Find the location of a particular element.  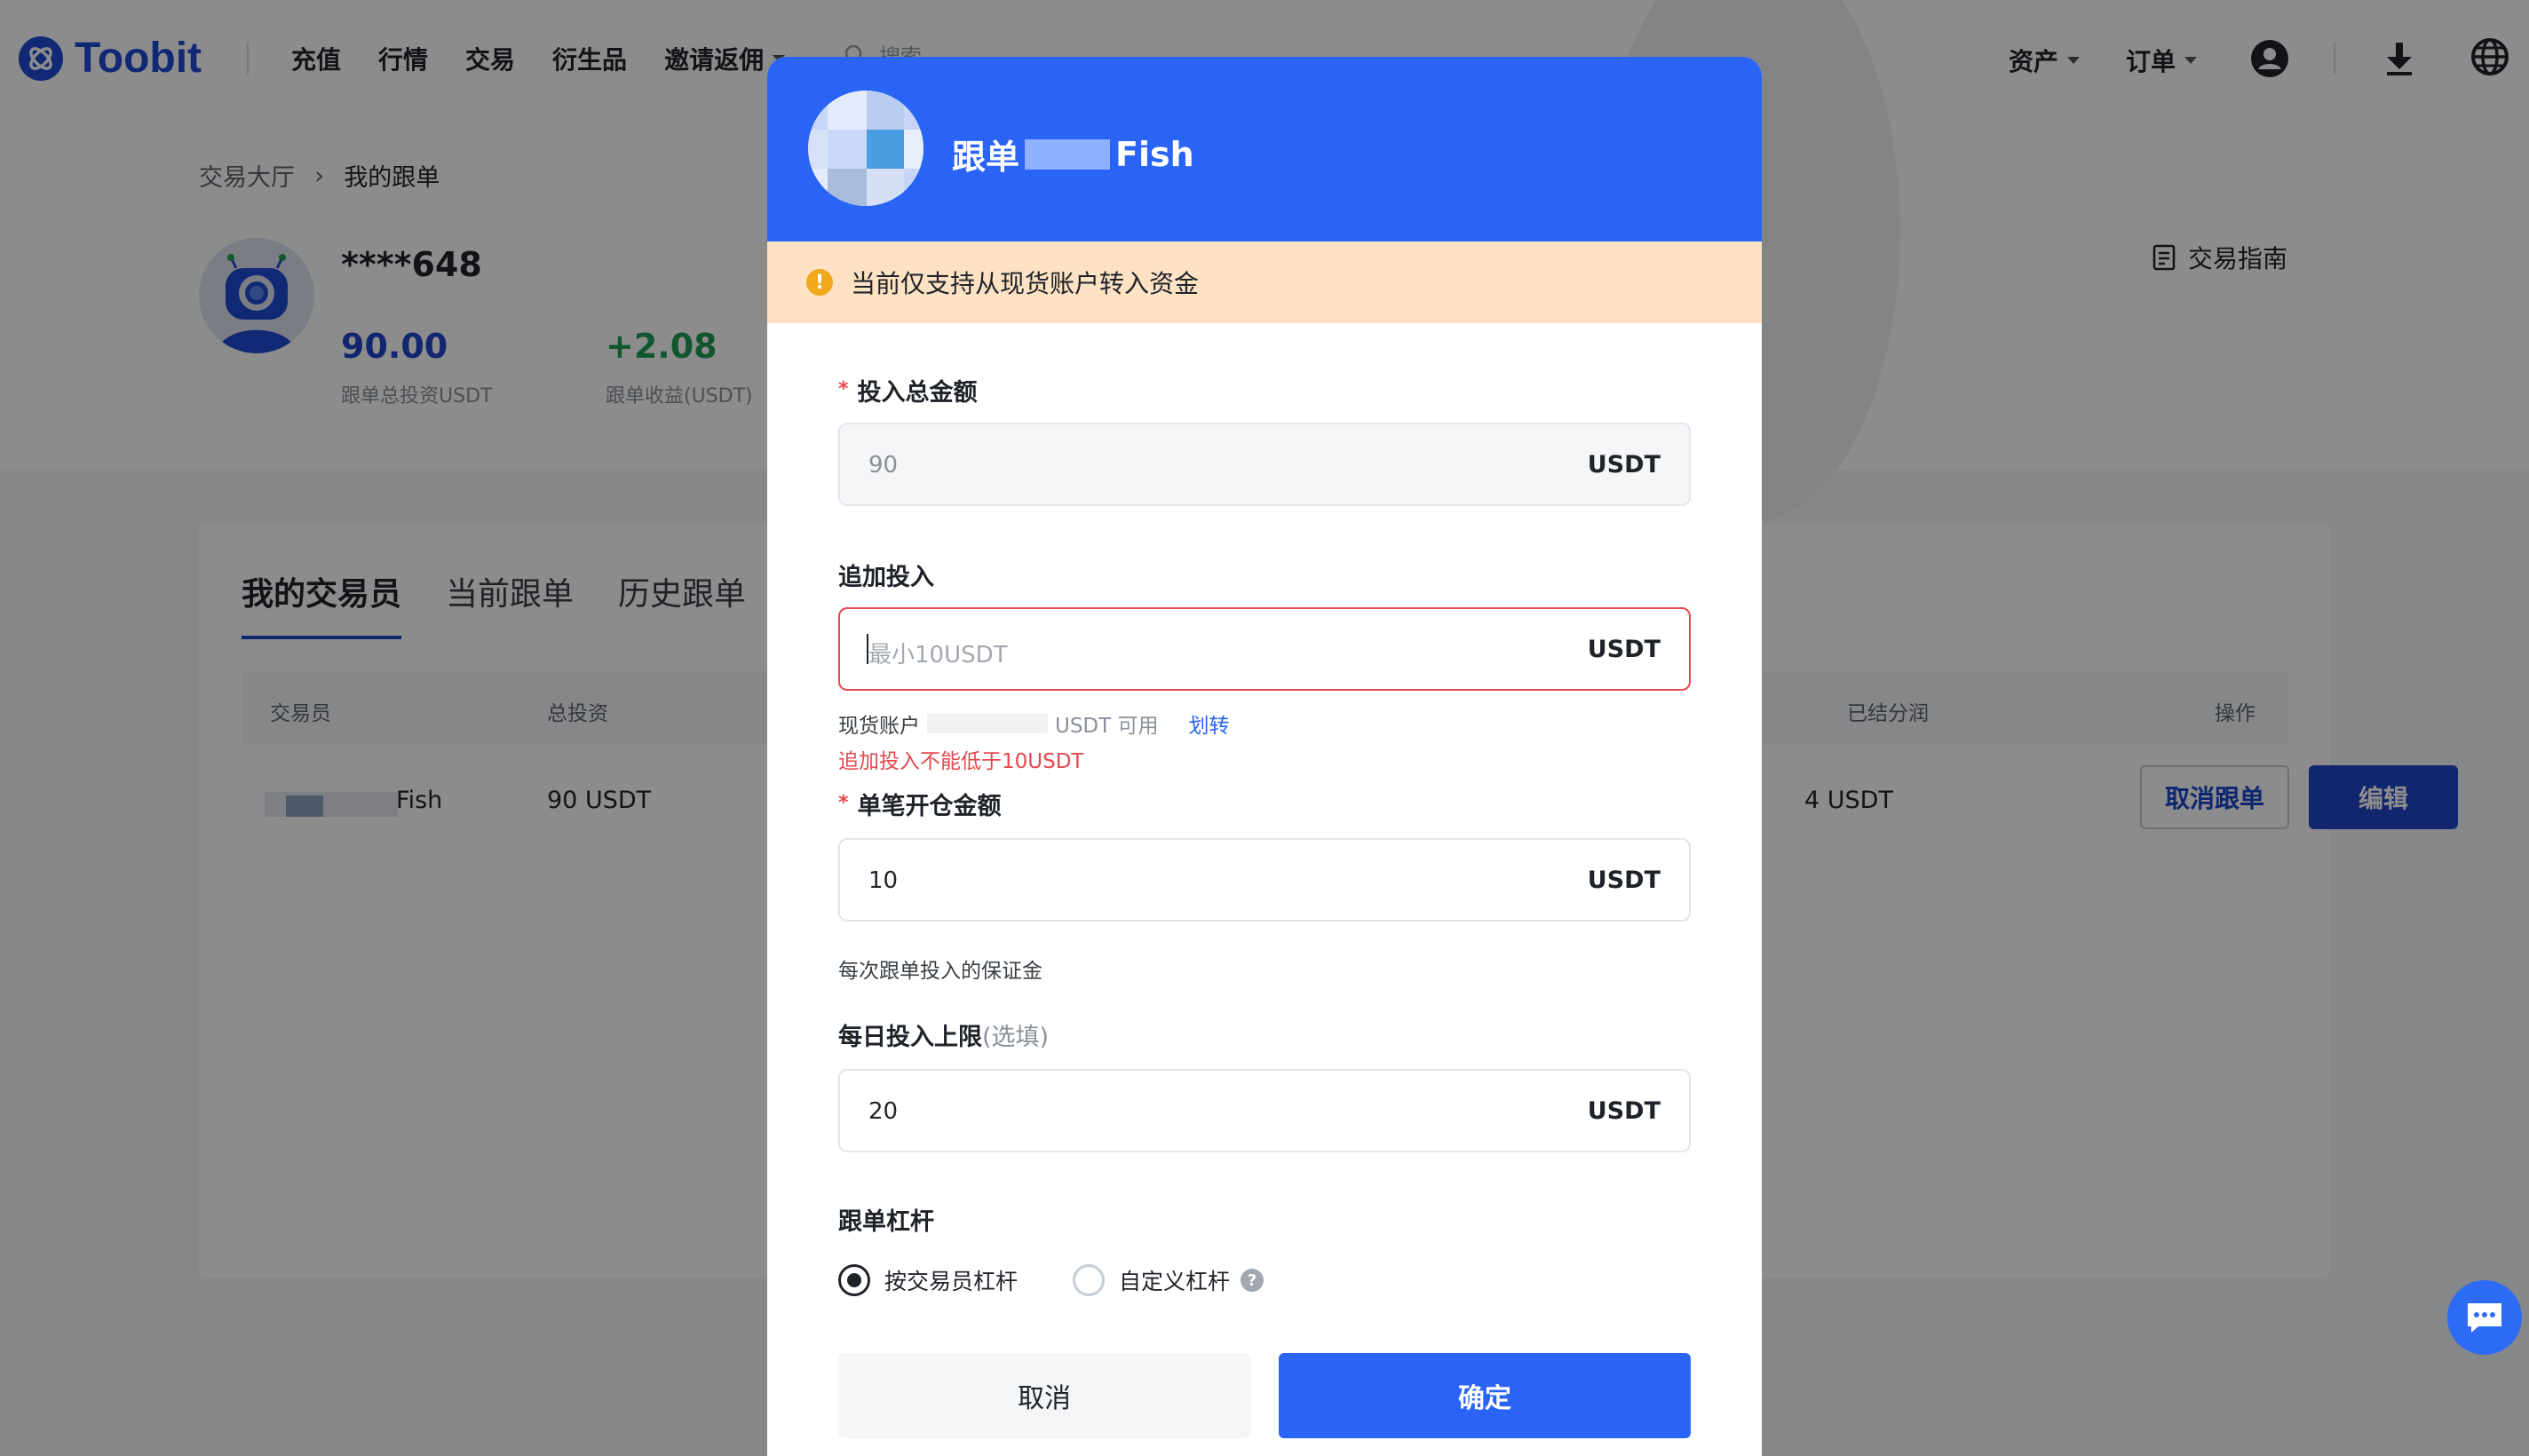

modal-title-prefix: 跟单 is located at coordinates (986, 157).